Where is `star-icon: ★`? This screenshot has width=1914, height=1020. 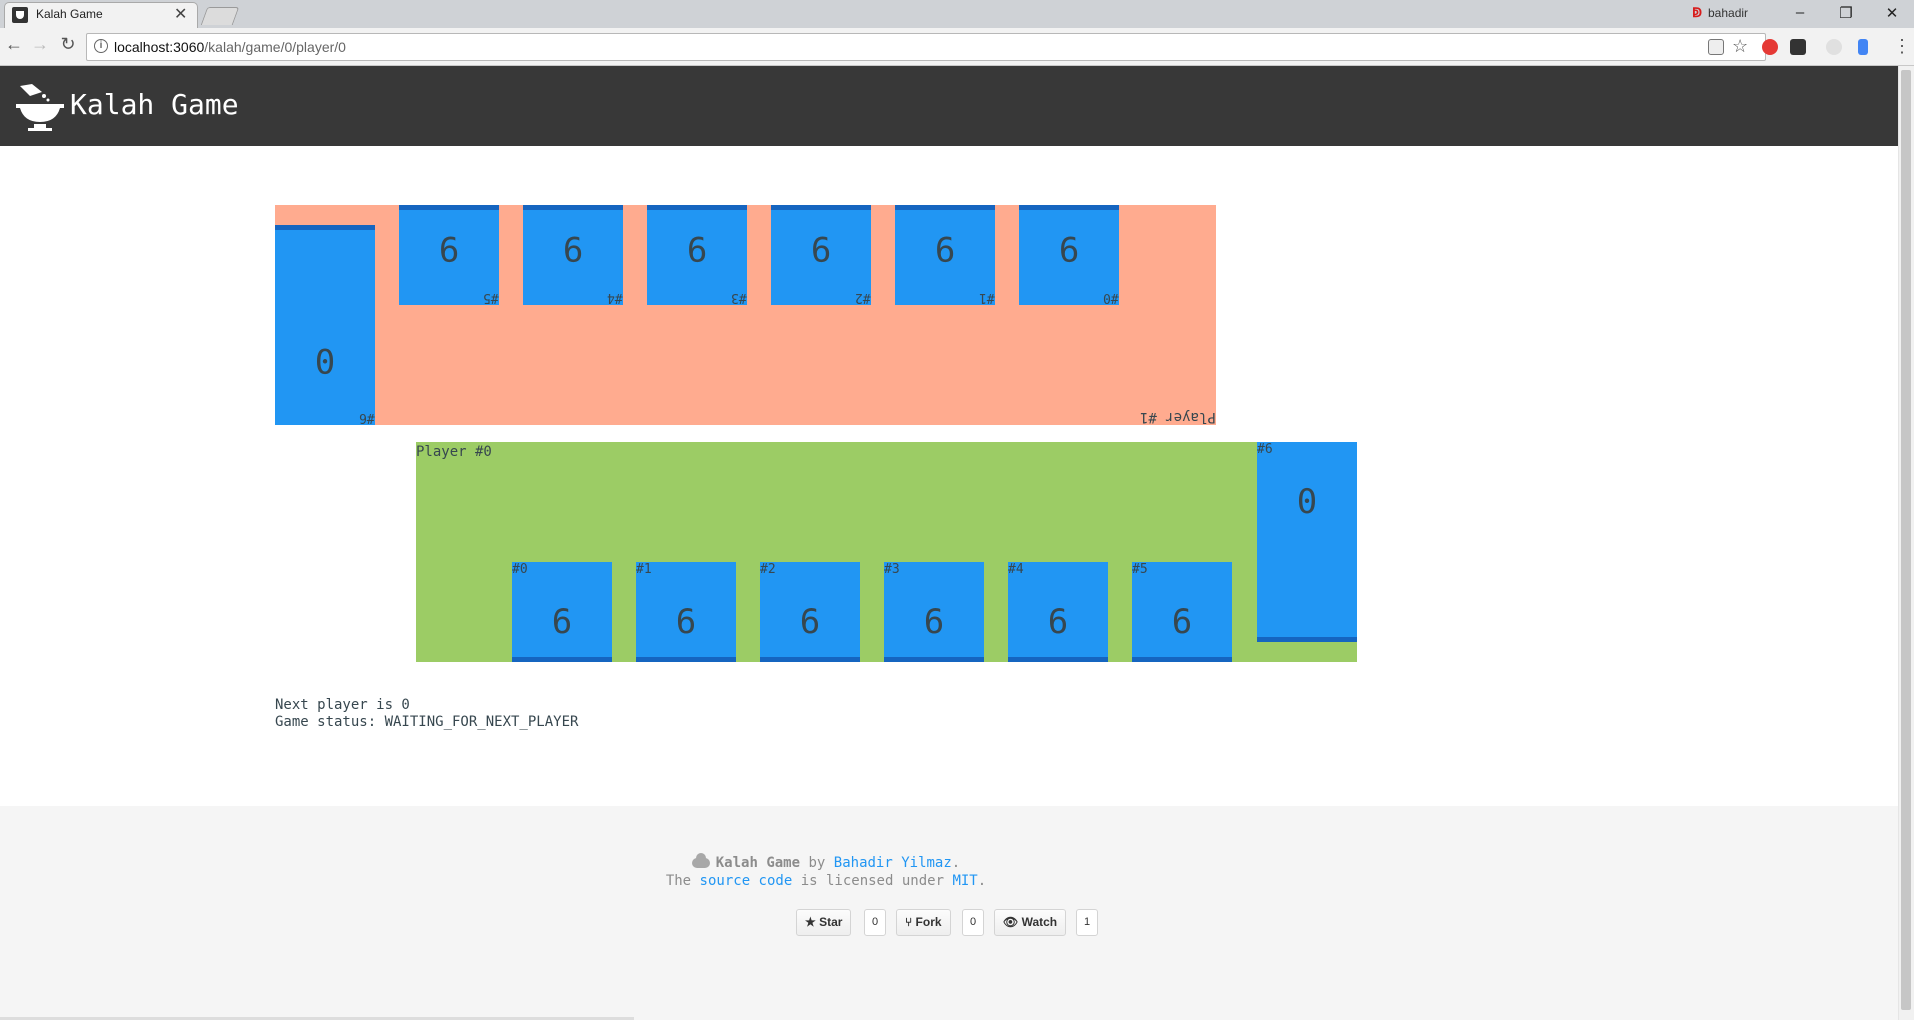
star-icon: ★ is located at coordinates (810, 922).